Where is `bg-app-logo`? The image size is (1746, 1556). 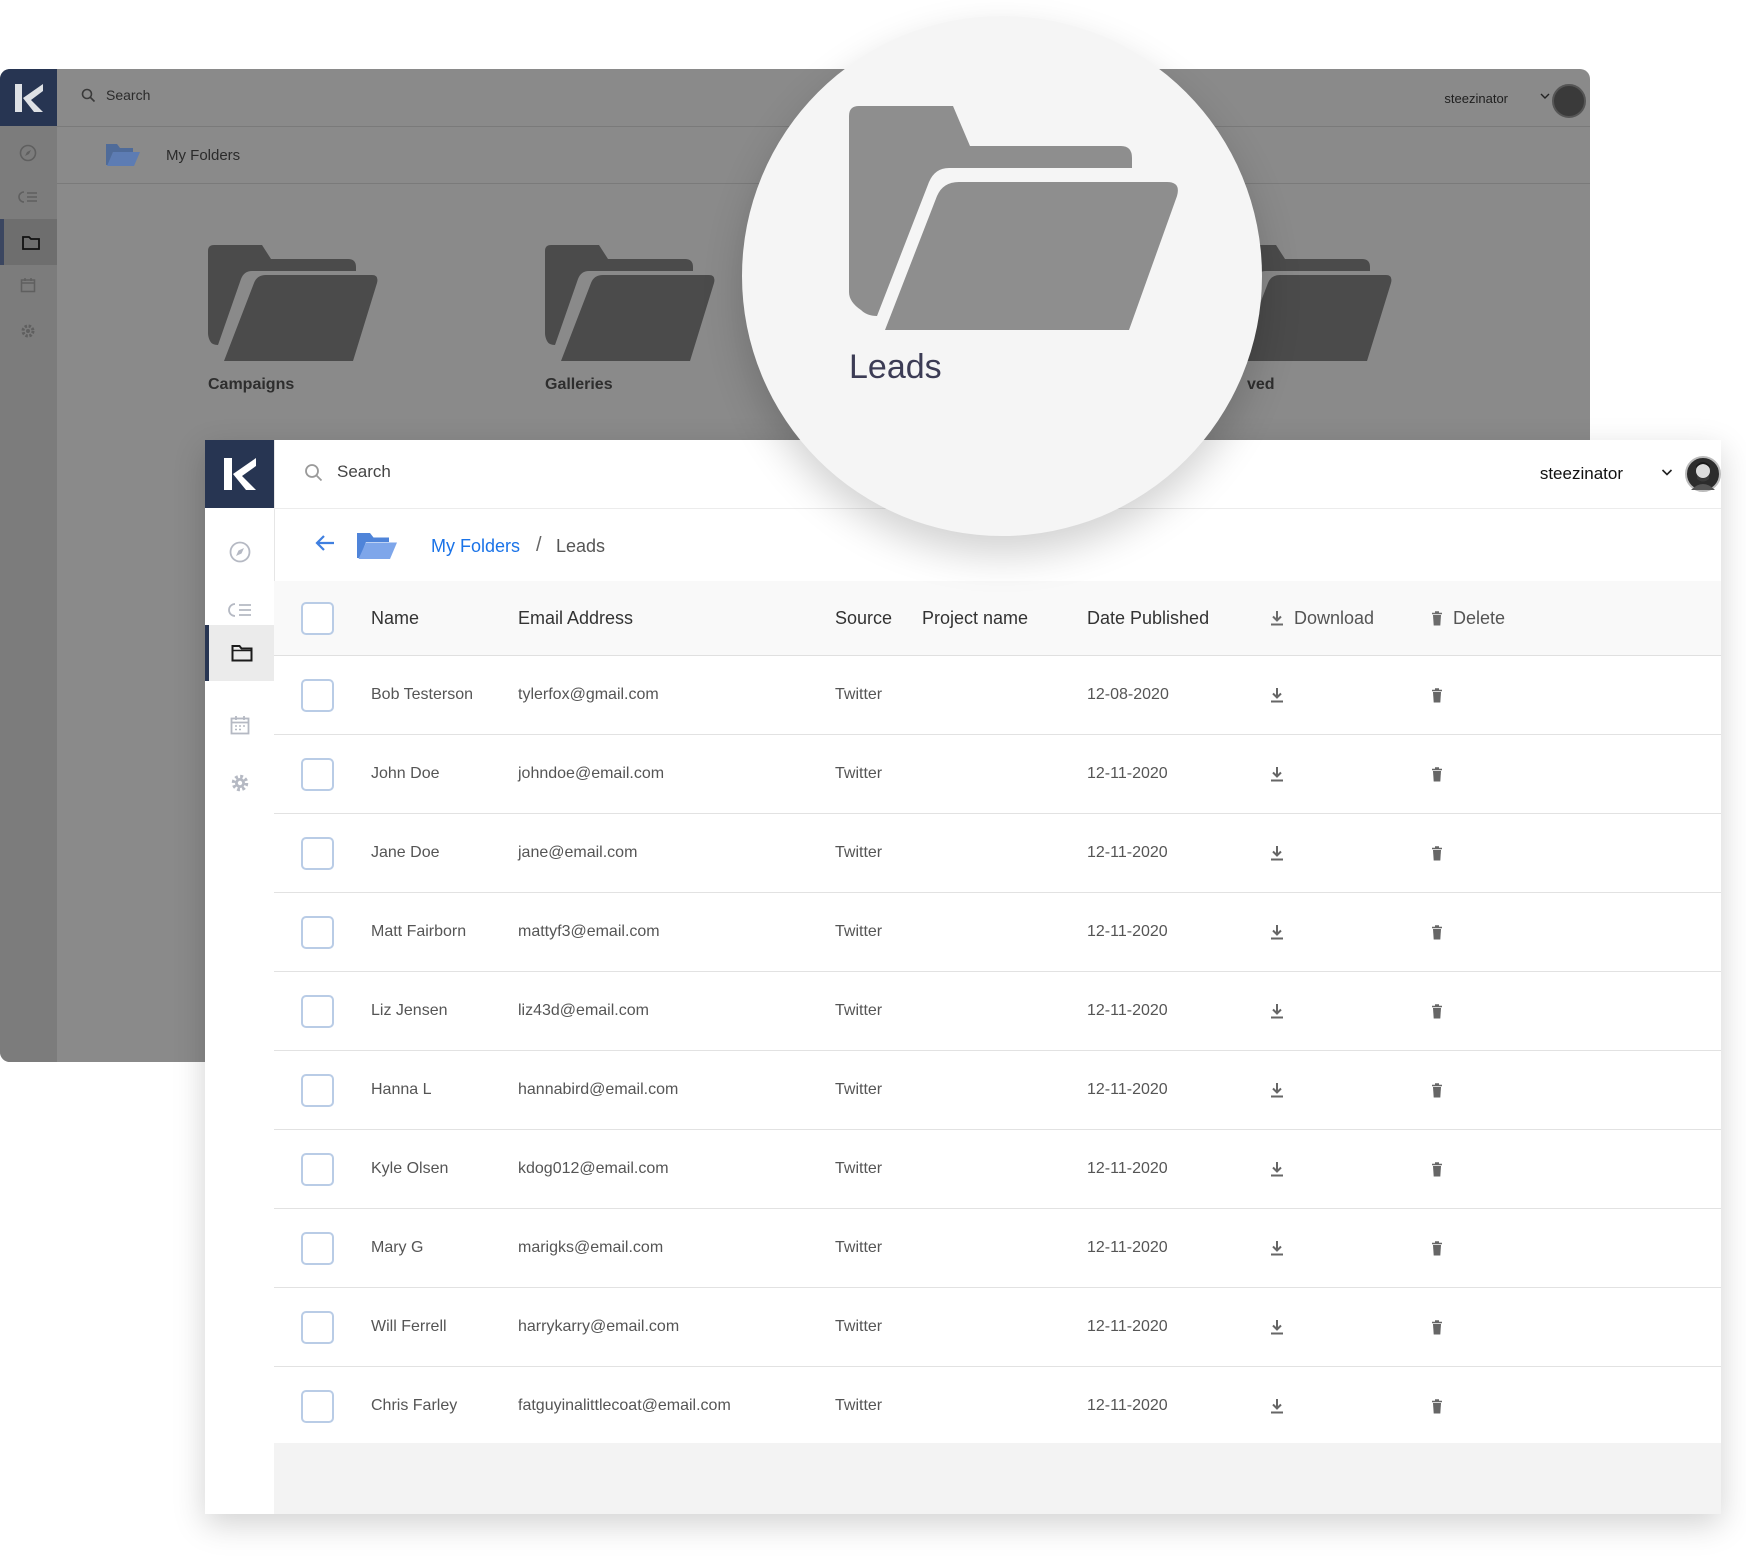 bg-app-logo is located at coordinates (28, 97).